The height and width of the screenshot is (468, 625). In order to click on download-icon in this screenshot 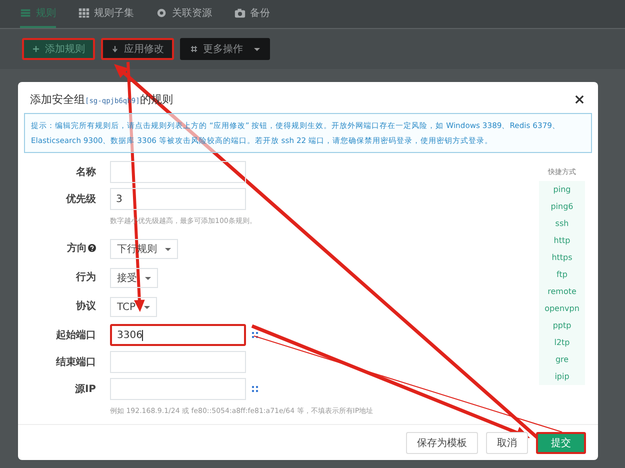, I will do `click(115, 49)`.